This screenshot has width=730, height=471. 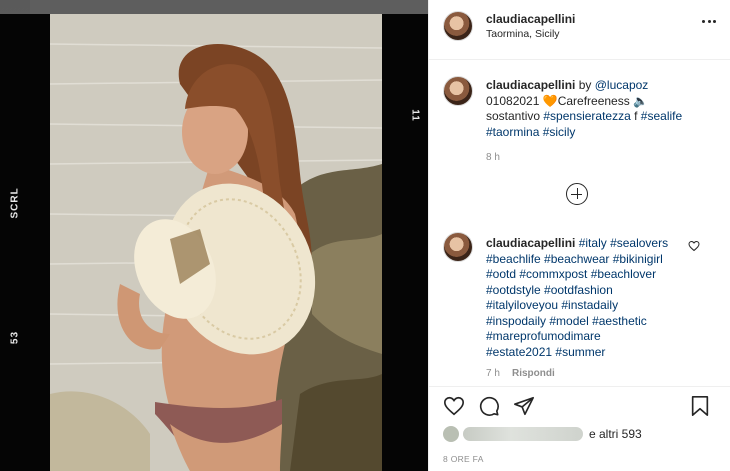 What do you see at coordinates (524, 406) in the screenshot?
I see `share-icon` at bounding box center [524, 406].